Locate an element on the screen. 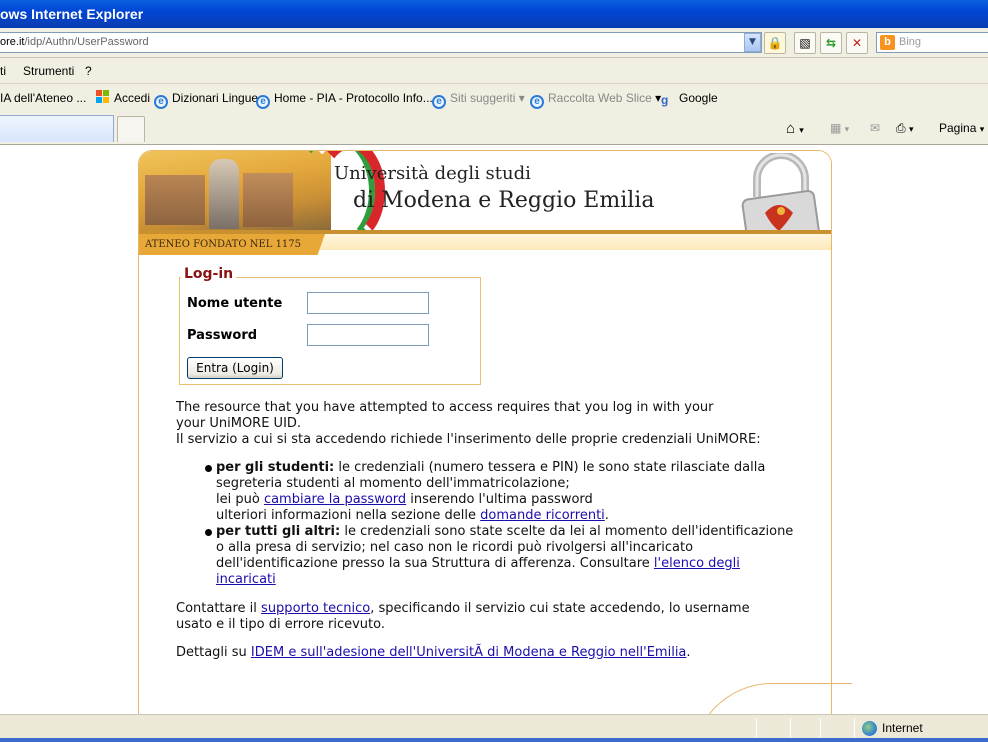 The height and width of the screenshot is (742, 988). lock-icon: 🔒 is located at coordinates (775, 43).